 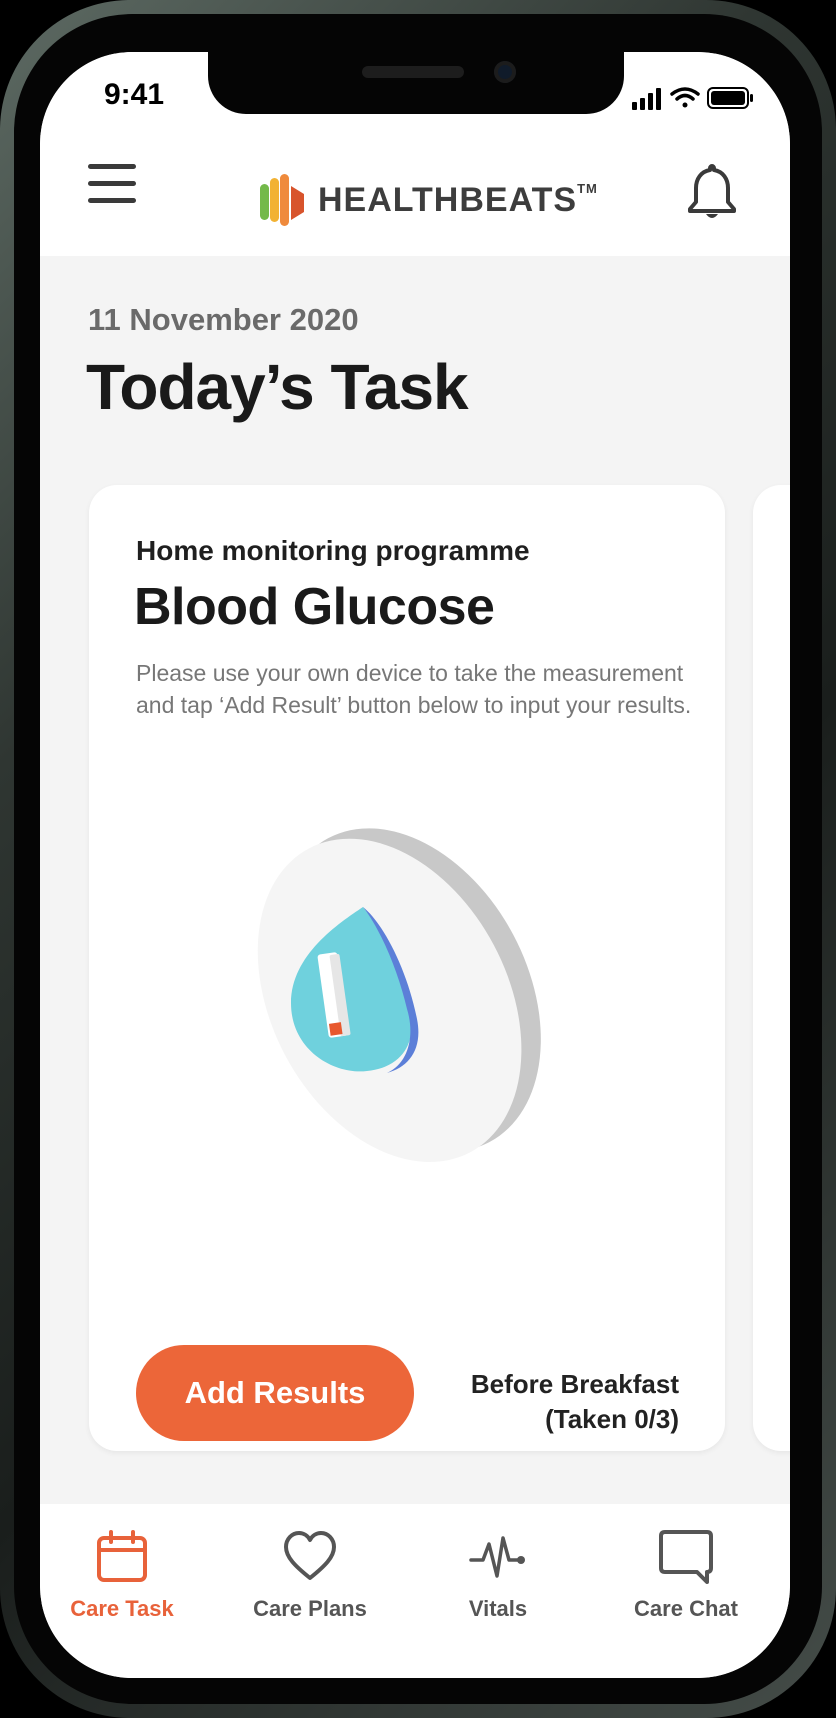 I want to click on pulse-icon, so click(x=497, y=1557).